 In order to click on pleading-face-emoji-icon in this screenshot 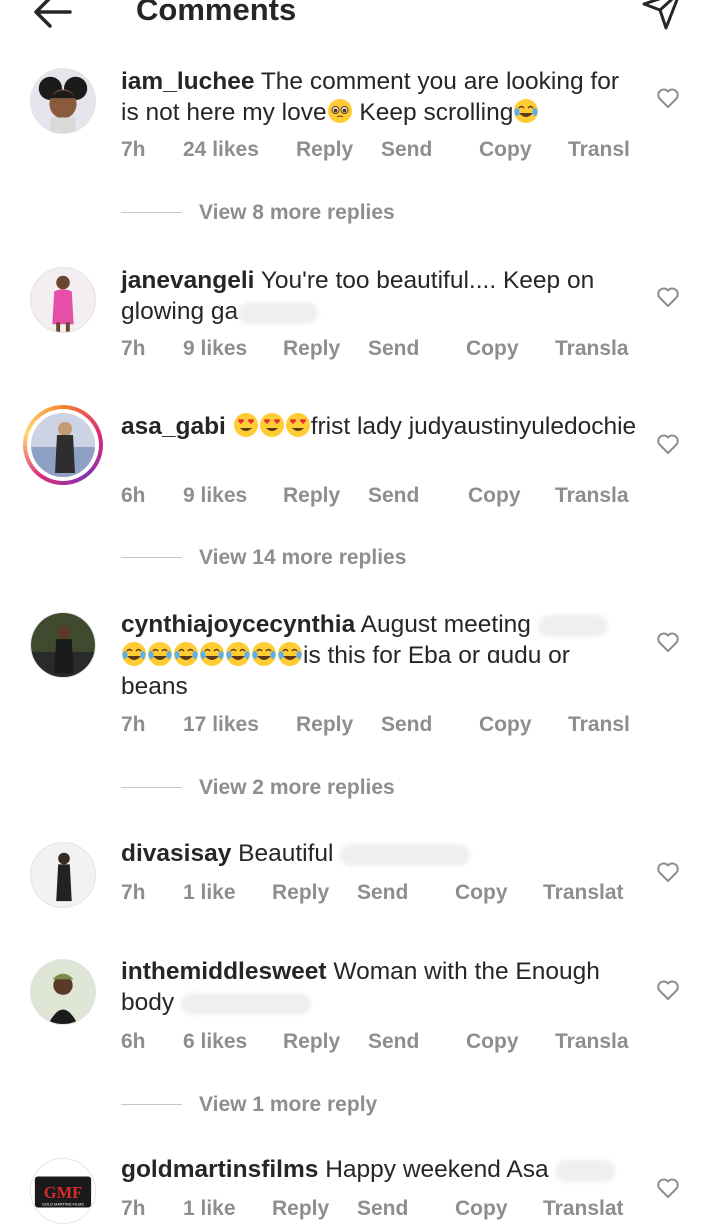, I will do `click(339, 111)`.